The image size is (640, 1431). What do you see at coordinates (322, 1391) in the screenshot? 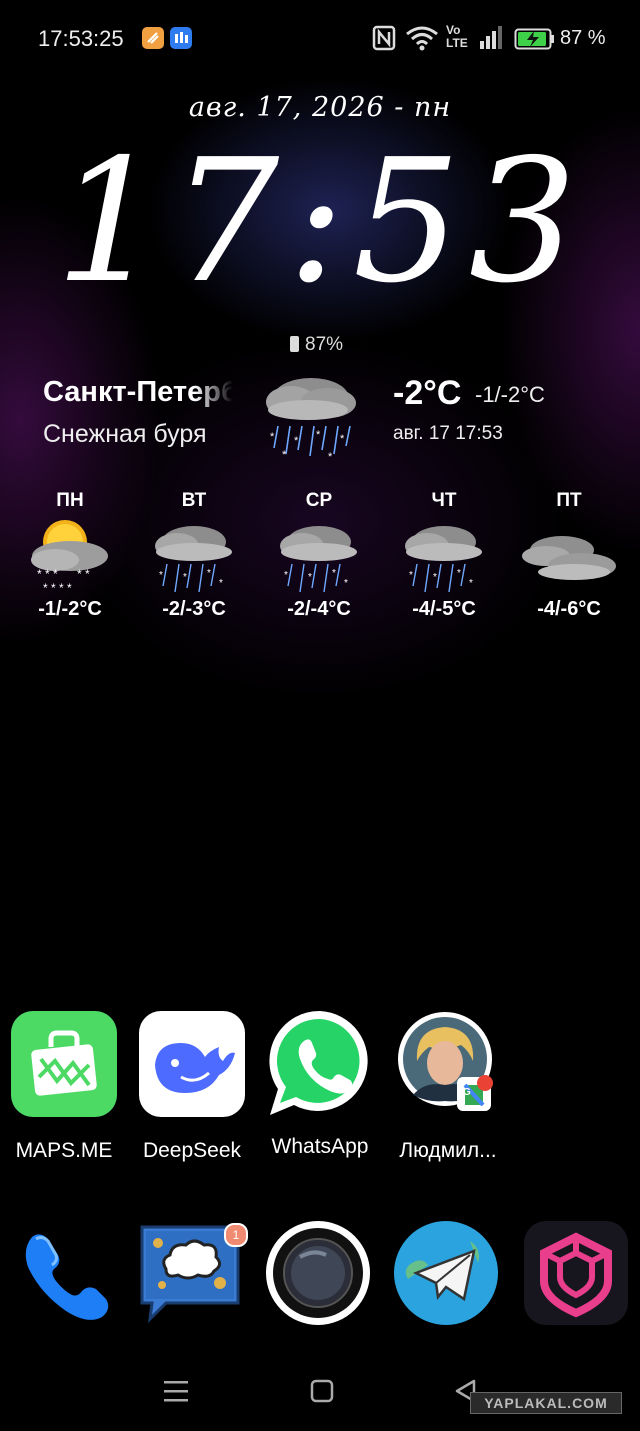
I see `home-icon` at bounding box center [322, 1391].